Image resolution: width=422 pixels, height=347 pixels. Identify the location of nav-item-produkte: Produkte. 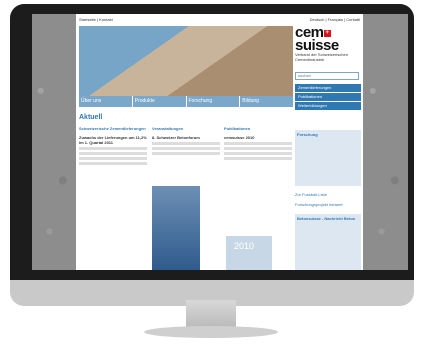
(159, 101).